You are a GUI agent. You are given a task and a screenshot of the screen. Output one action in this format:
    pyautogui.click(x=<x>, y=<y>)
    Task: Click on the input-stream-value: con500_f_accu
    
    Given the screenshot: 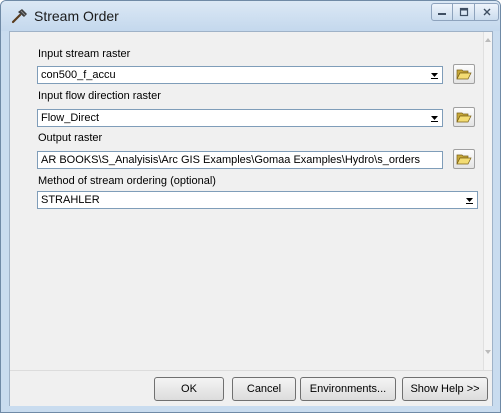 What is the action you would take?
    pyautogui.click(x=78, y=75)
    